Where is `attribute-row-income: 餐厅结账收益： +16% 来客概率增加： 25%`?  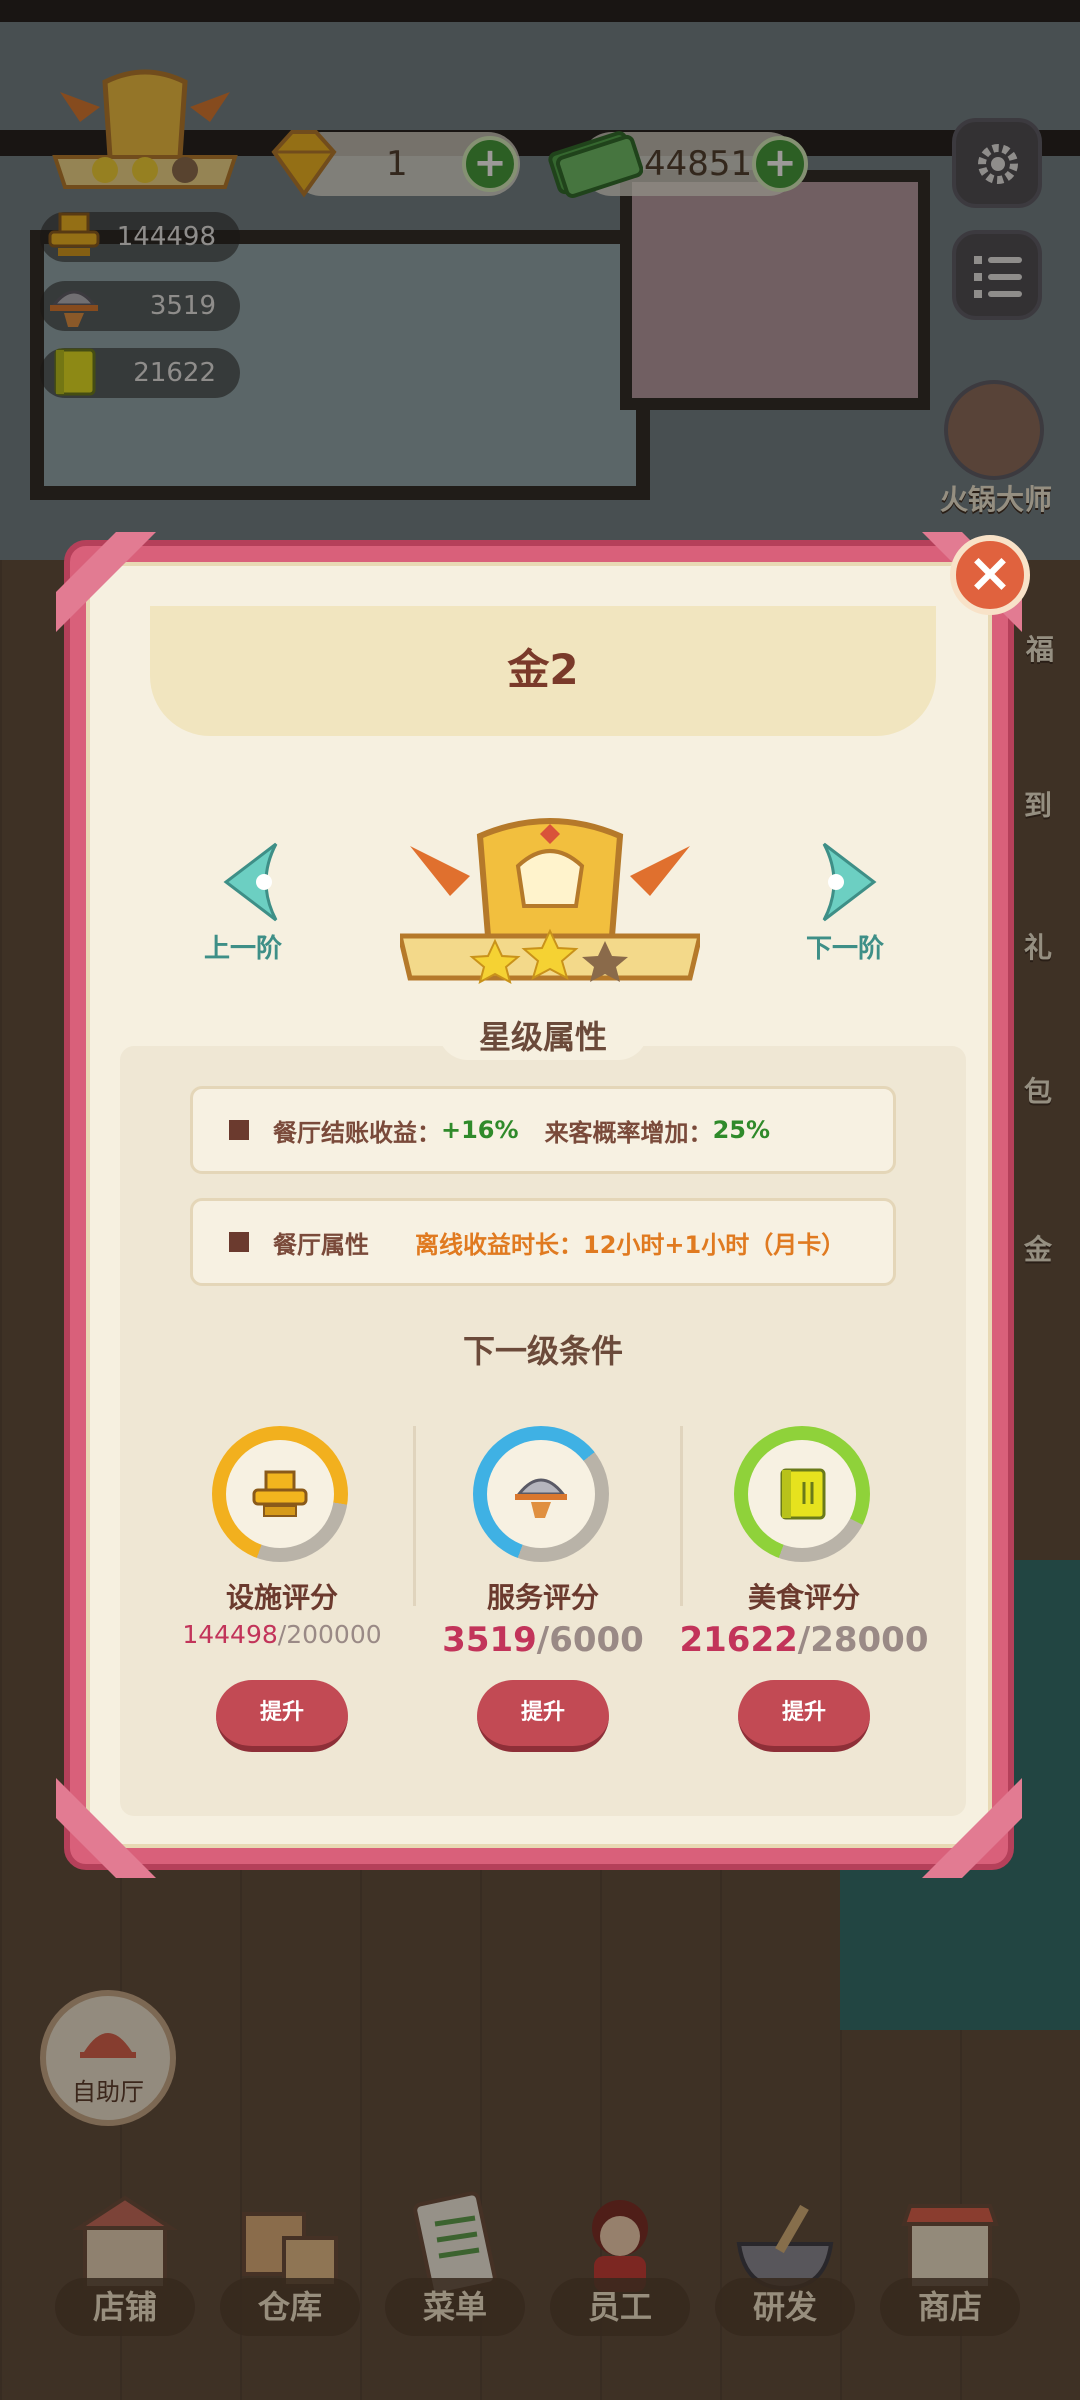
attribute-row-income: 餐厅结账收益： +16% 来客概率增加： 25% is located at coordinates (543, 1130).